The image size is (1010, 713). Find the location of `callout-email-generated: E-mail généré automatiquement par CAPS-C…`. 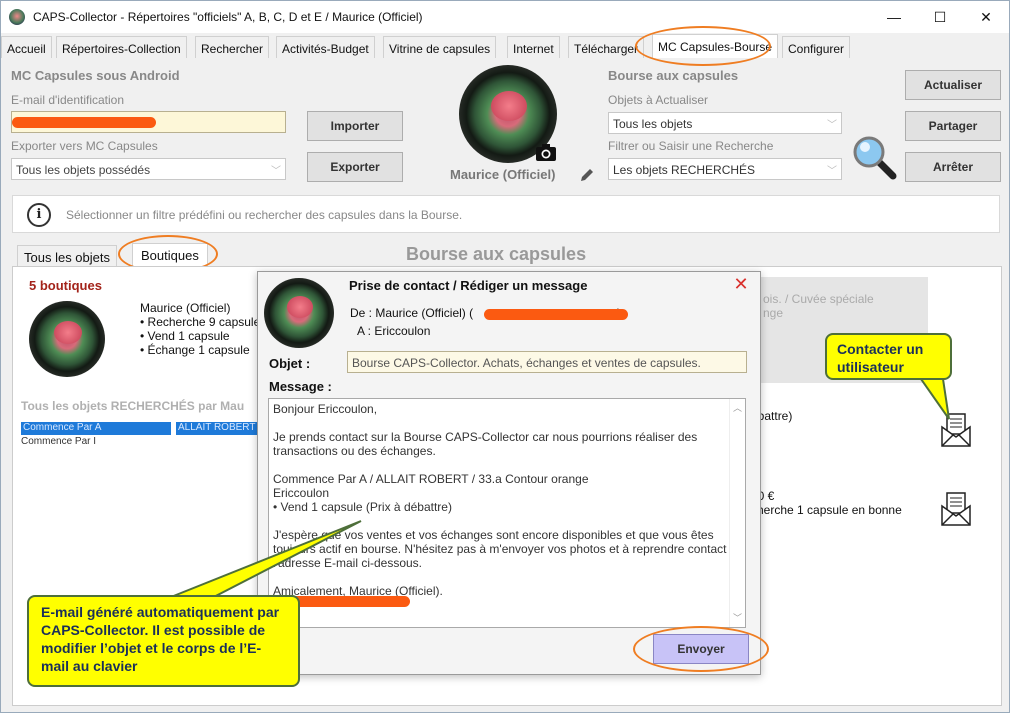

callout-email-generated: E-mail généré automatiquement par CAPS-C… is located at coordinates (163, 641).